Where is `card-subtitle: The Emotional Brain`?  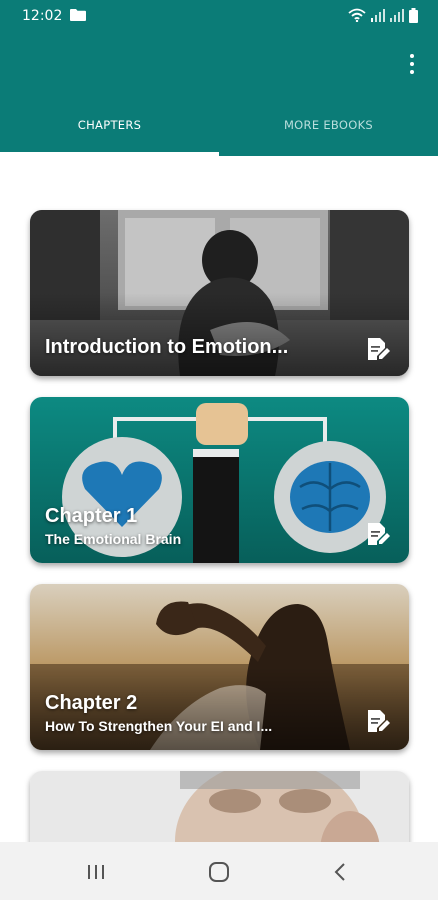
card-subtitle: The Emotional Brain is located at coordinates (113, 539).